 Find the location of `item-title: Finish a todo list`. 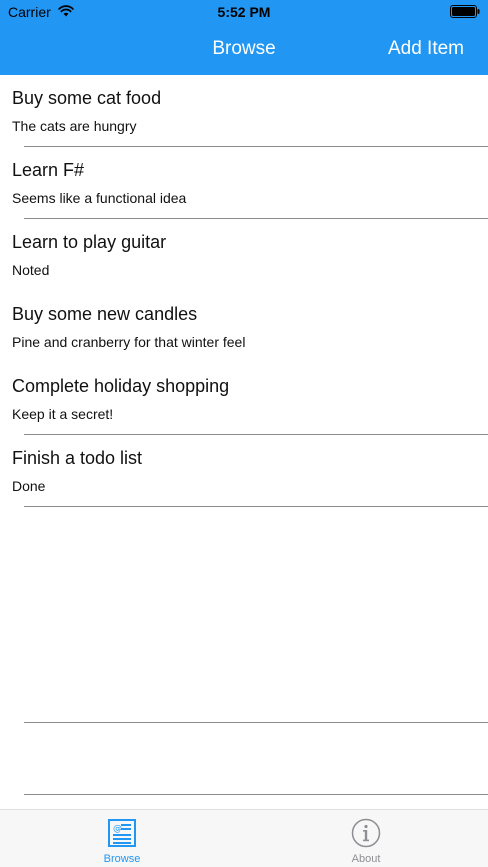

item-title: Finish a todo list is located at coordinates (77, 458).